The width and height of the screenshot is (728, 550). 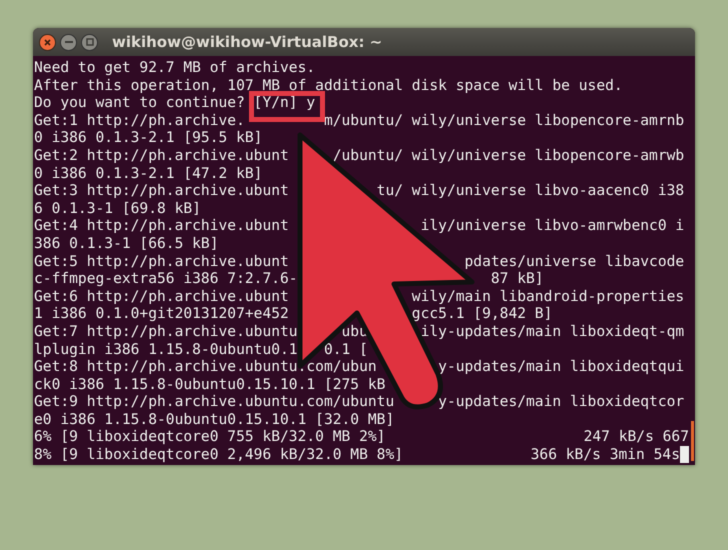 I want to click on terminal-line: Get:4 http://ph.archive.ubunt ily/universe libvo-amrwbenc0 i, so click(x=359, y=226).